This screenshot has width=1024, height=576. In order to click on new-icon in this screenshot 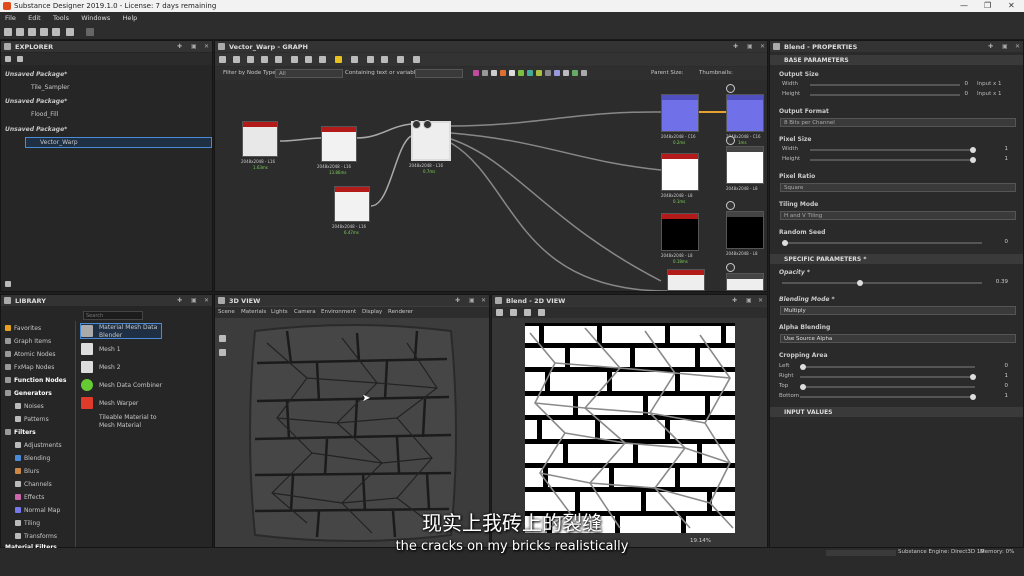, I will do `click(20, 59)`.